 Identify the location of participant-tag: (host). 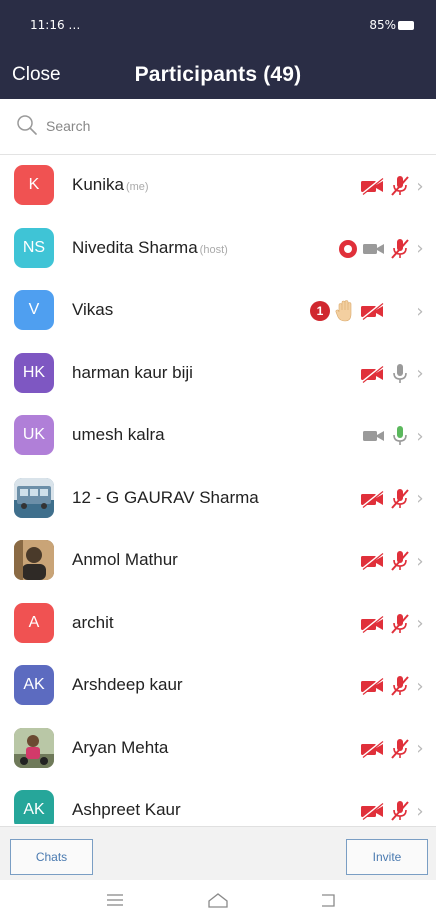
(213, 249).